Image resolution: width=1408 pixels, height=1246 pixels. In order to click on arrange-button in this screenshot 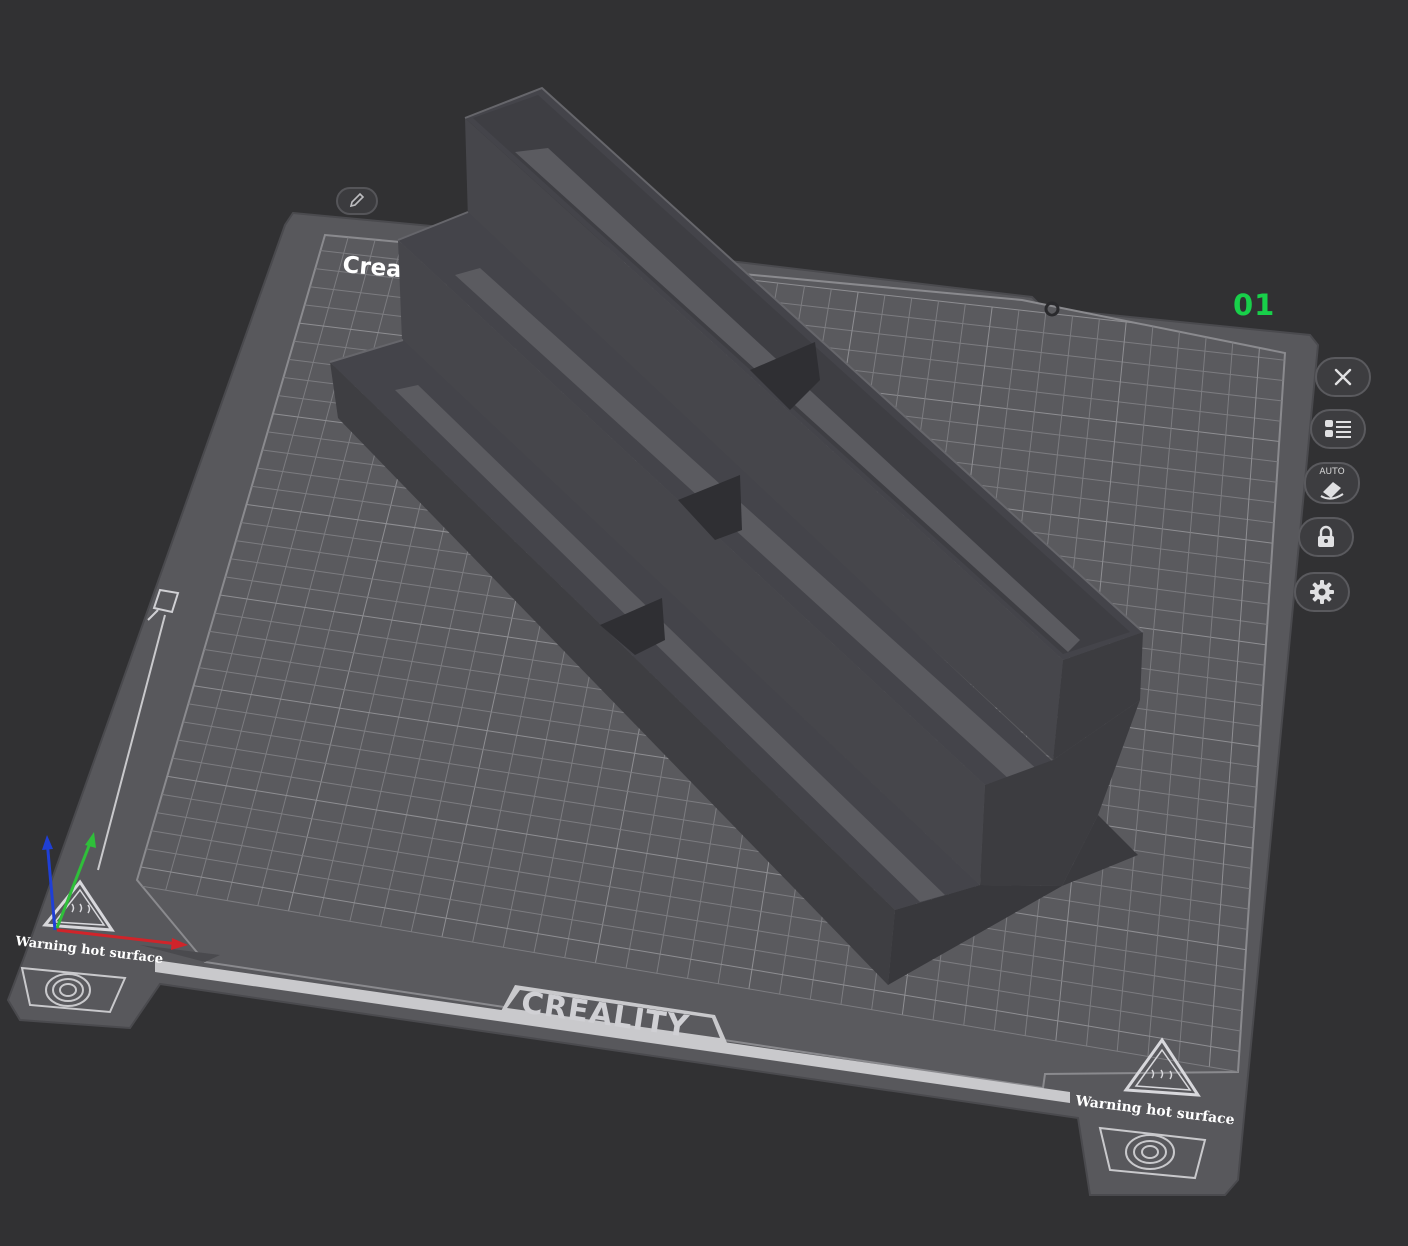, I will do `click(1338, 429)`.